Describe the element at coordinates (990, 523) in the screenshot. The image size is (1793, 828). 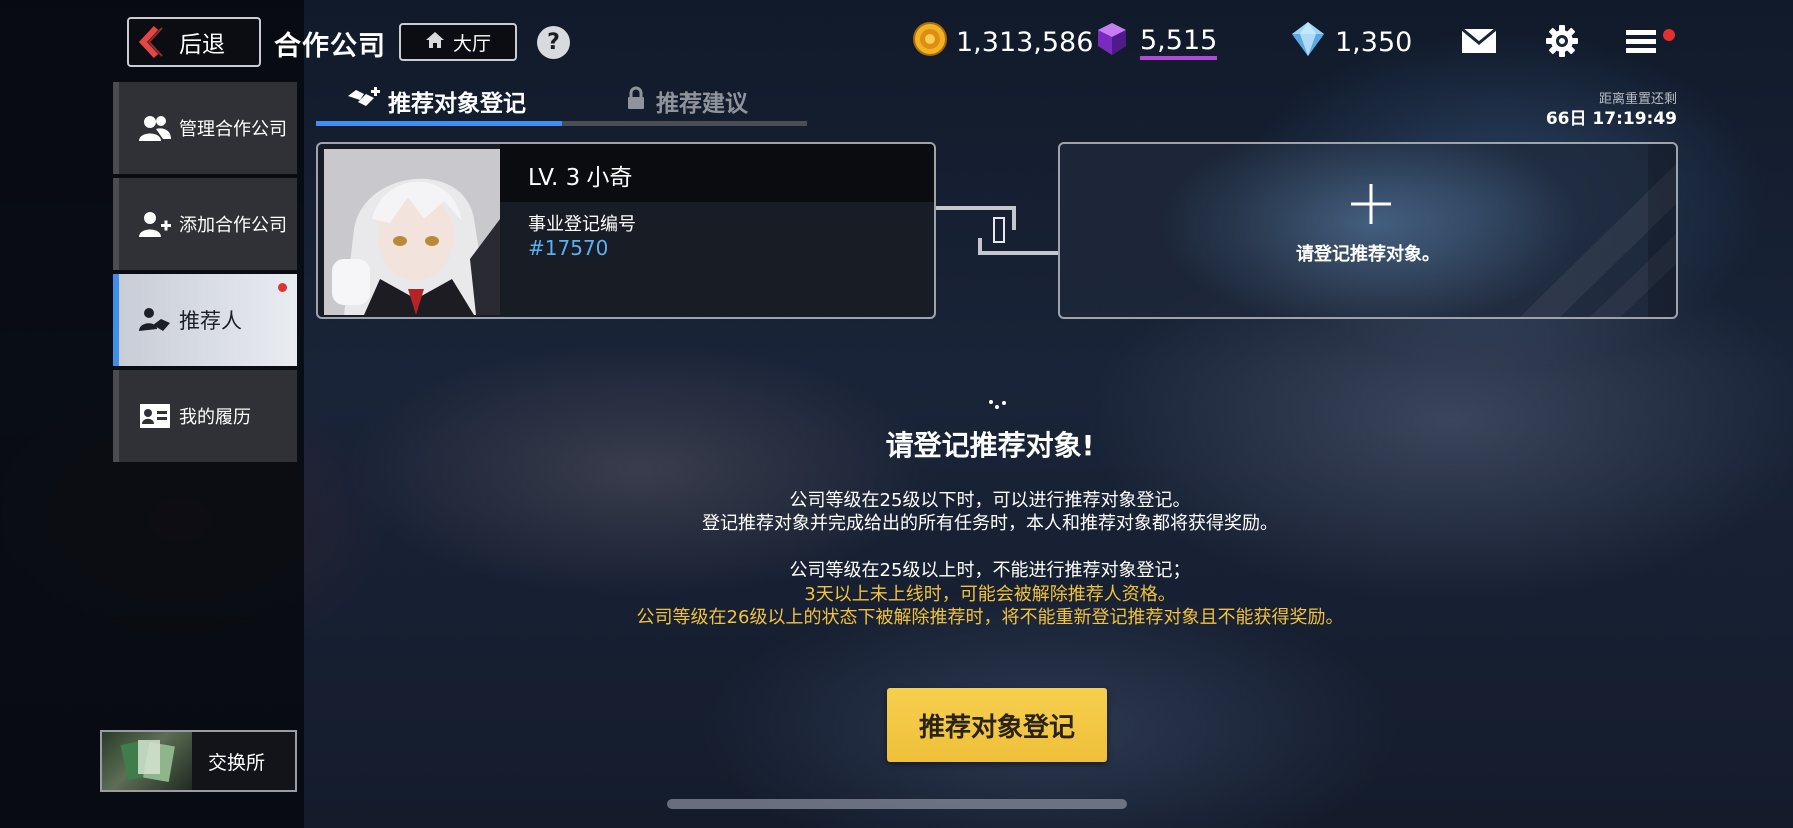
I see `message-line-2: 登记推荐对象并完成给出的所有任务时，本人和推荐对象都将获得奖励。` at that location.